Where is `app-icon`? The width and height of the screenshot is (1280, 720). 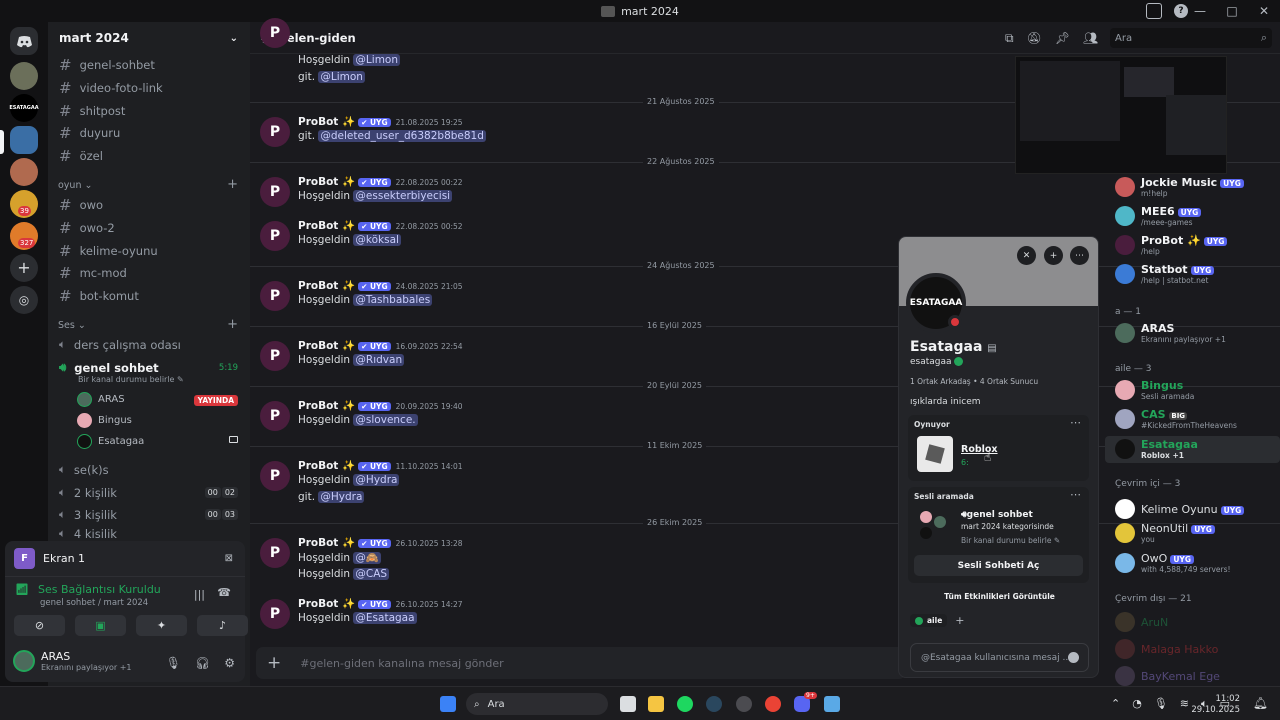 app-icon is located at coordinates (832, 704).